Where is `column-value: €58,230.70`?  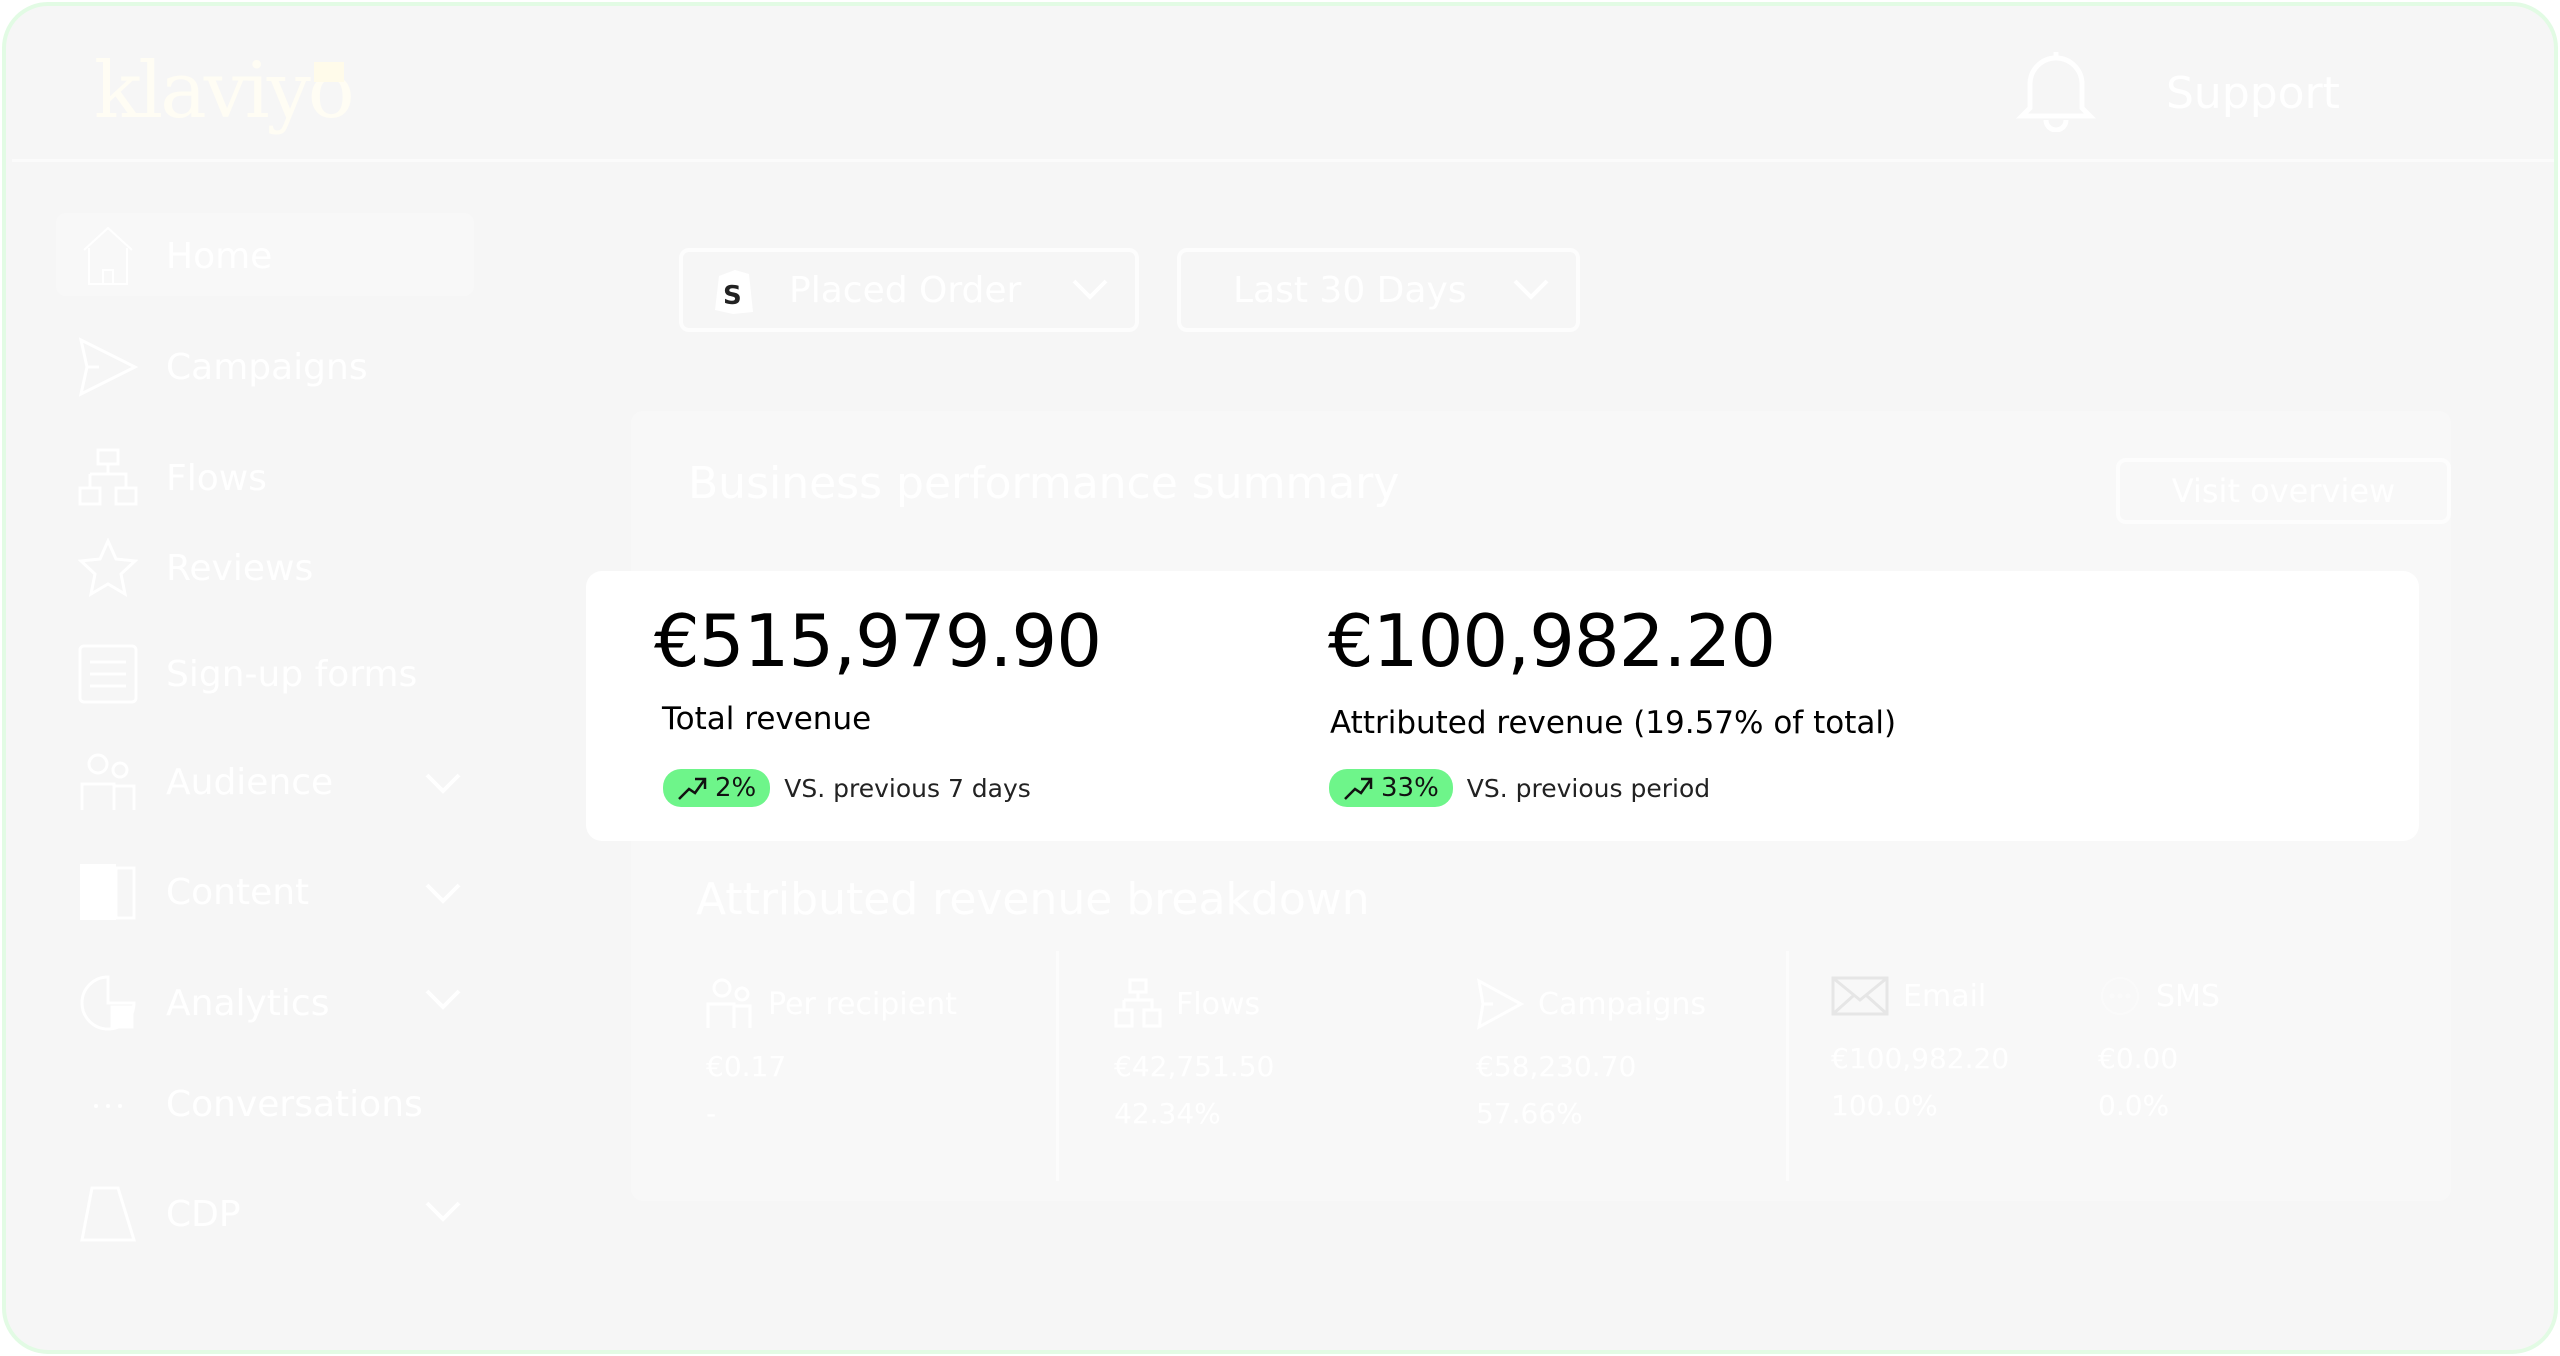
column-value: €58,230.70 is located at coordinates (1556, 1066).